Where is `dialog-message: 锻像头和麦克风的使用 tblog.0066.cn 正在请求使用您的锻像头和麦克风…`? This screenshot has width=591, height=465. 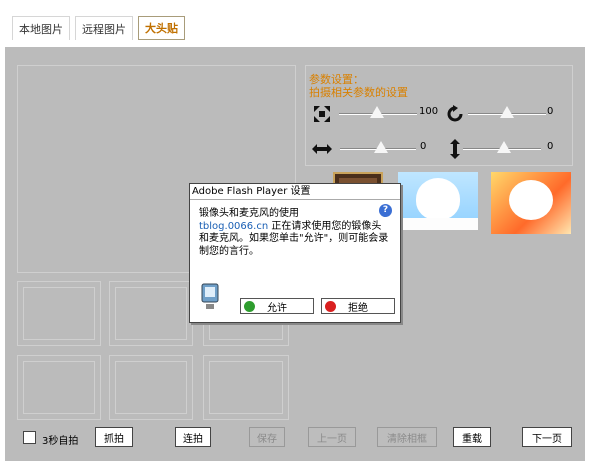 dialog-message: 锻像头和麦克风的使用 tblog.0066.cn 正在请求使用您的锻像头和麦克风… is located at coordinates (294, 233).